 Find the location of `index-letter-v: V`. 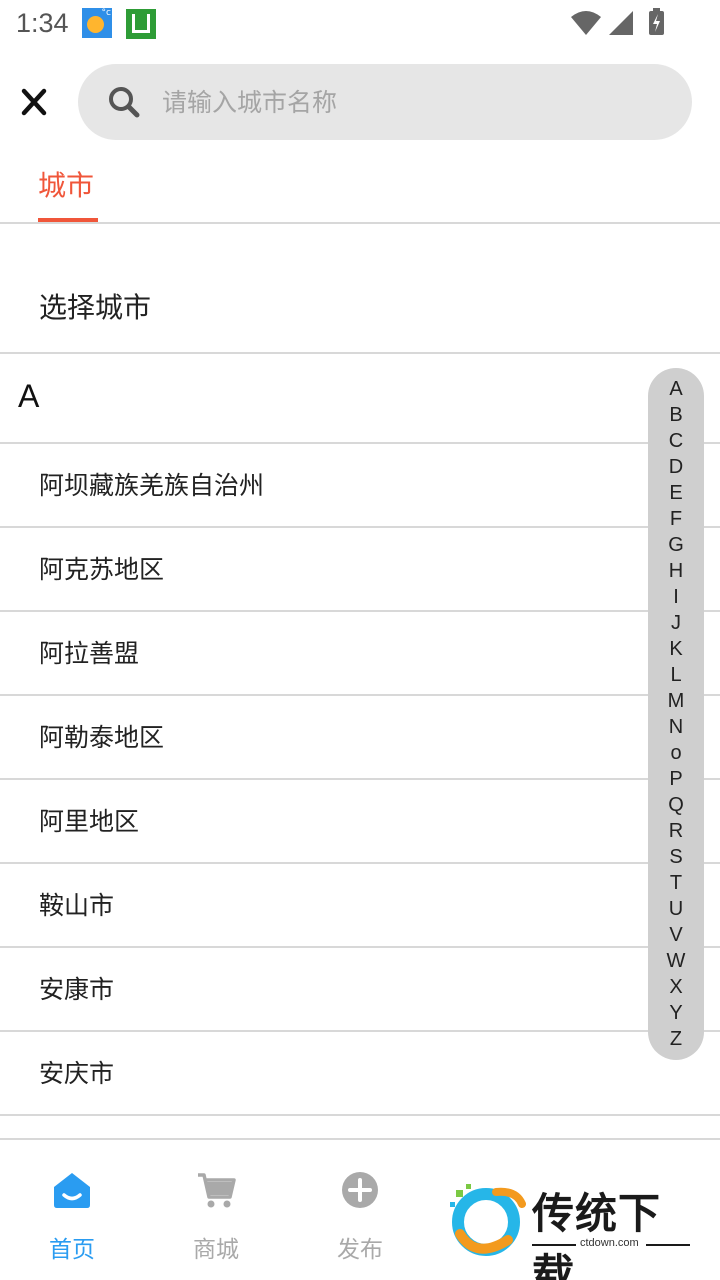

index-letter-v: V is located at coordinates (676, 935).